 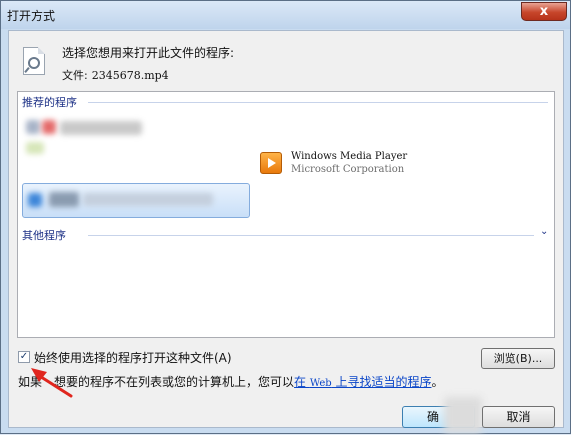 I want to click on annotation-arrow-icon, so click(x=52, y=383).